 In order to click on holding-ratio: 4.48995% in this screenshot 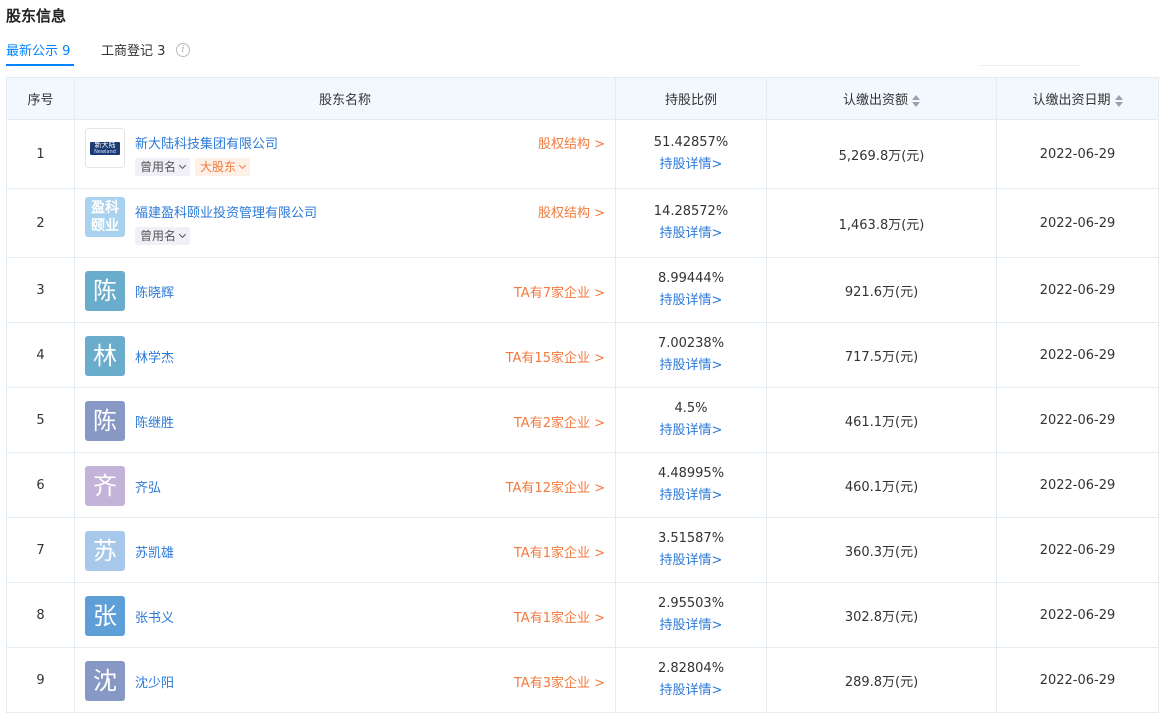, I will do `click(691, 473)`.